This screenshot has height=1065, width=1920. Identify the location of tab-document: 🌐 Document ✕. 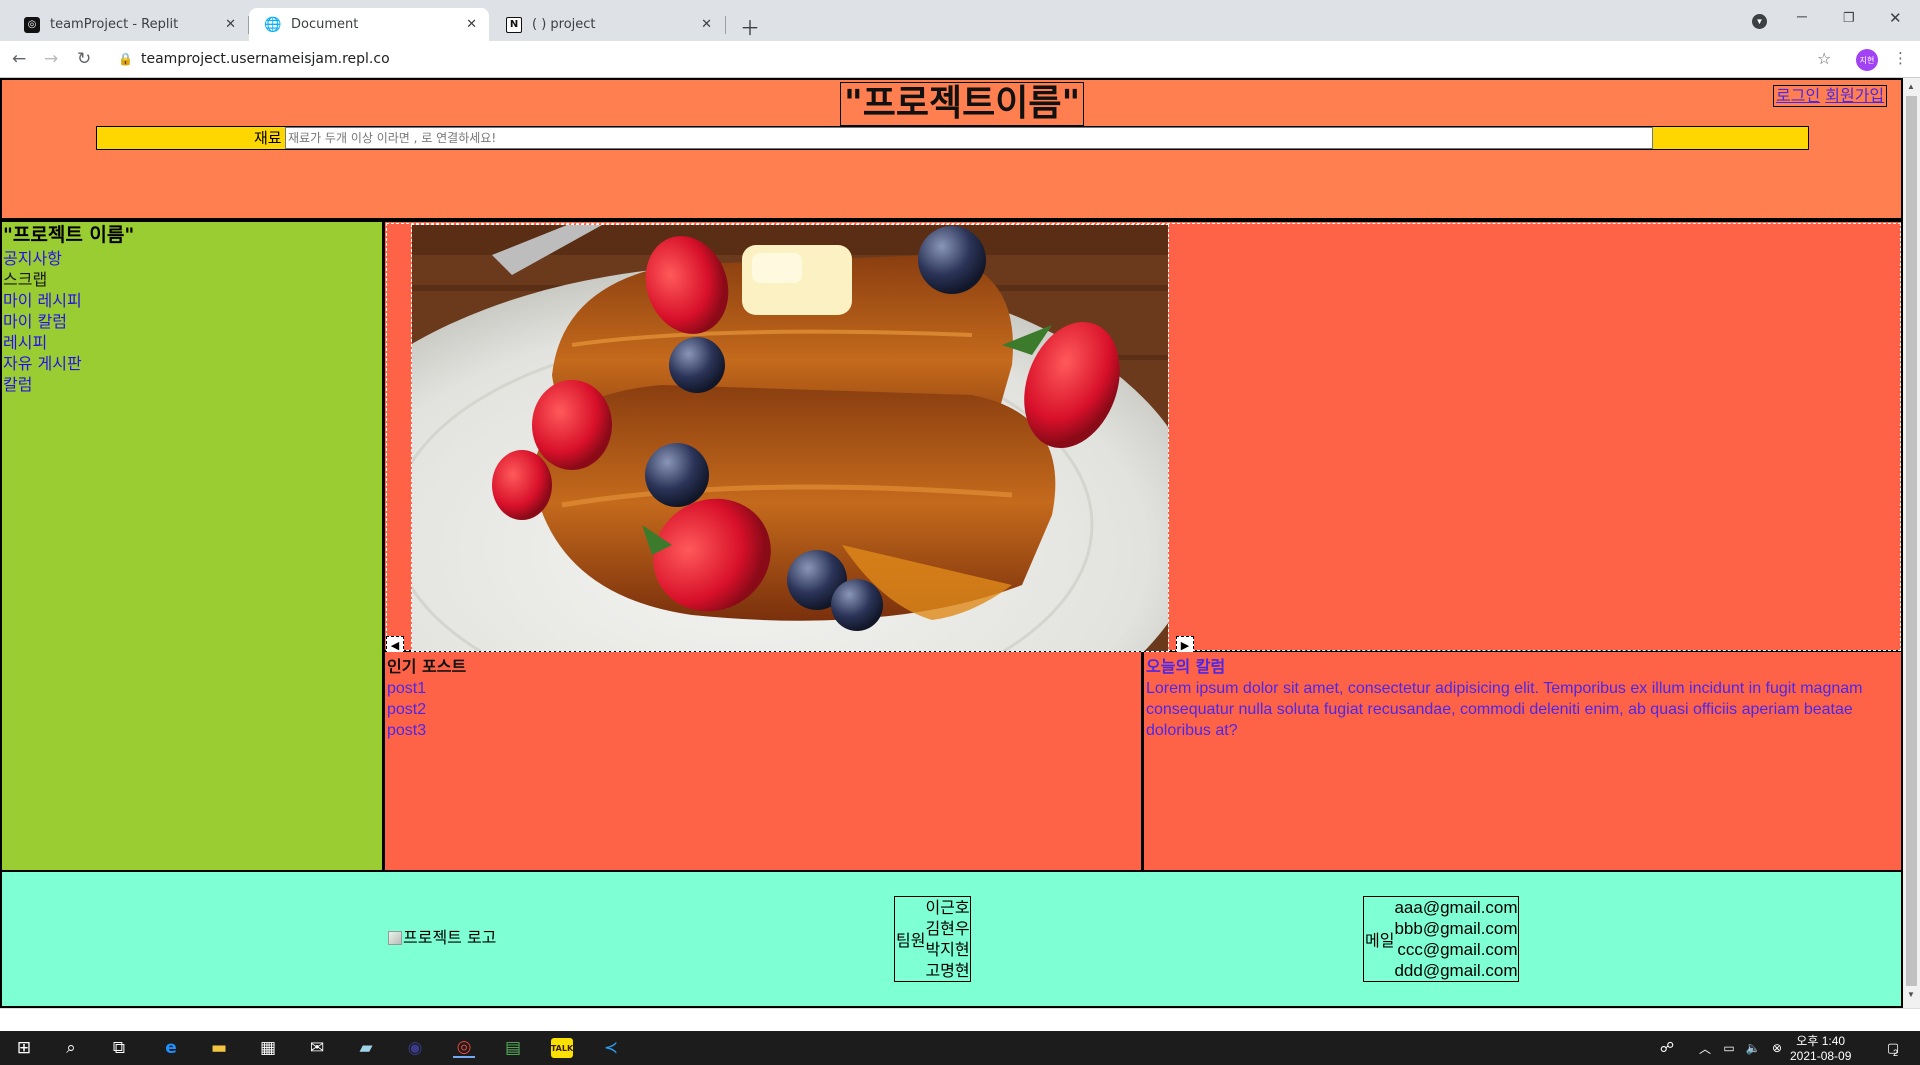
(369, 24).